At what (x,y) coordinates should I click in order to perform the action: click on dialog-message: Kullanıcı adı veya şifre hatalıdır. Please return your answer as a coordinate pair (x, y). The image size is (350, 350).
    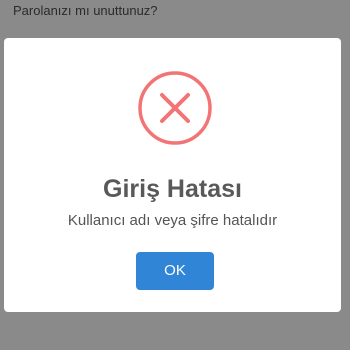
    Looking at the image, I should click on (172, 220).